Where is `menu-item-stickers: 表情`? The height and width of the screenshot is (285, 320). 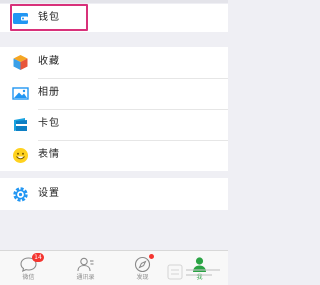
menu-item-stickers: 表情 is located at coordinates (114, 155).